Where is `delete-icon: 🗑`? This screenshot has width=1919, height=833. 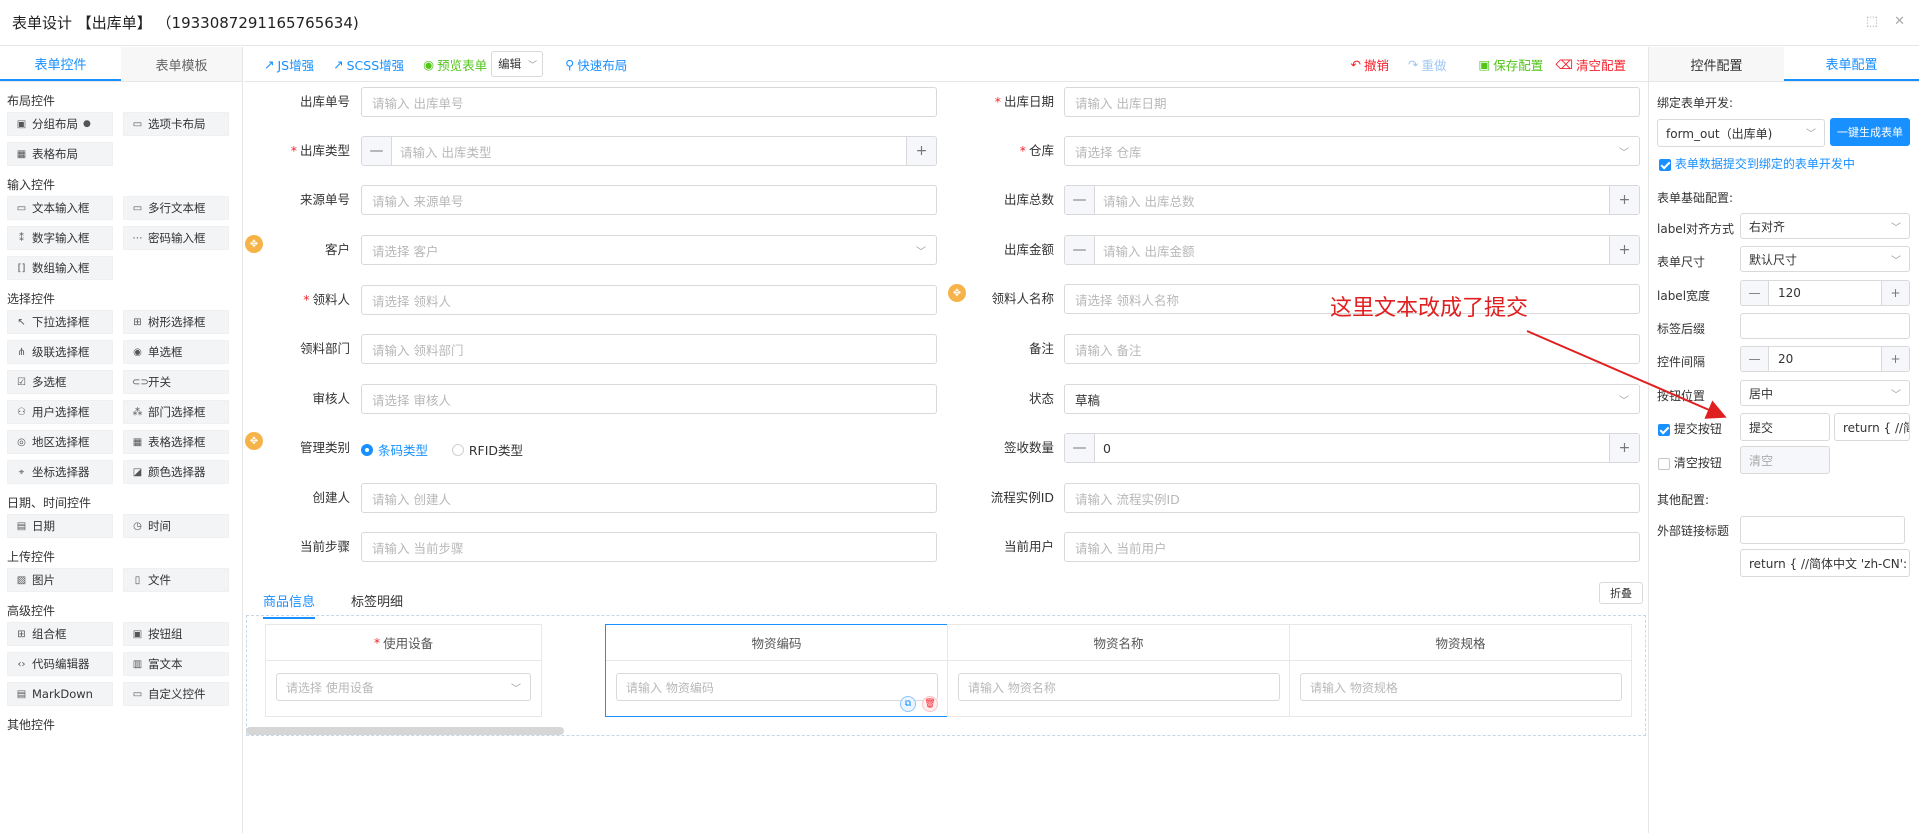 delete-icon: 🗑 is located at coordinates (930, 704).